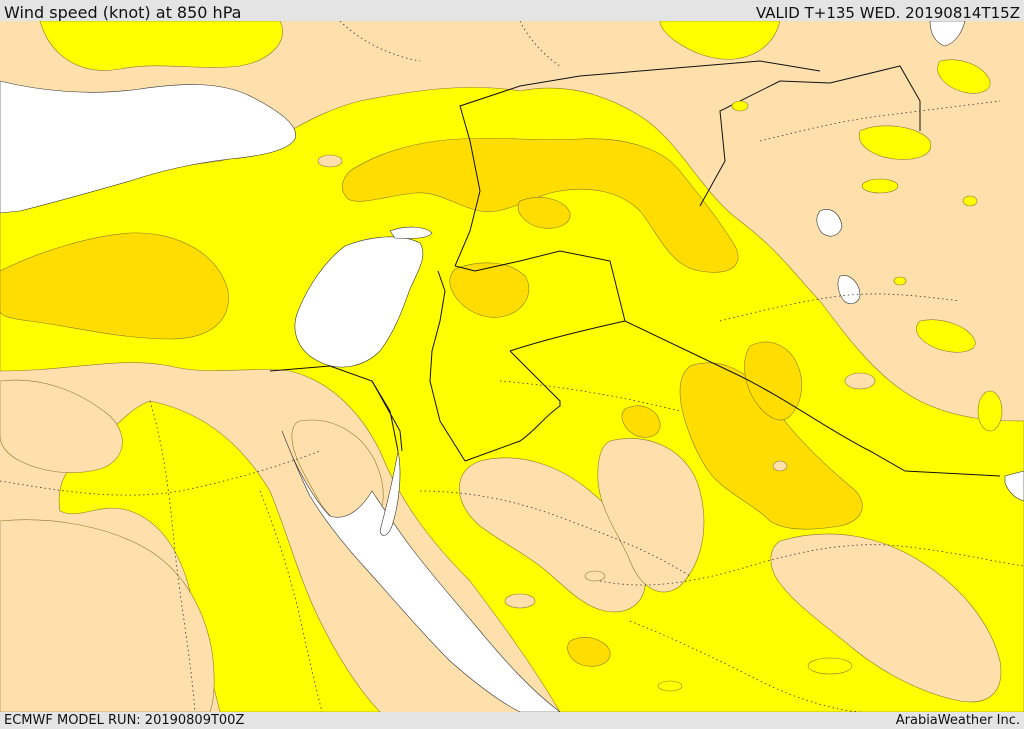 This screenshot has width=1024, height=729. I want to click on wind-zone-yellow-n1, so click(161, 46).